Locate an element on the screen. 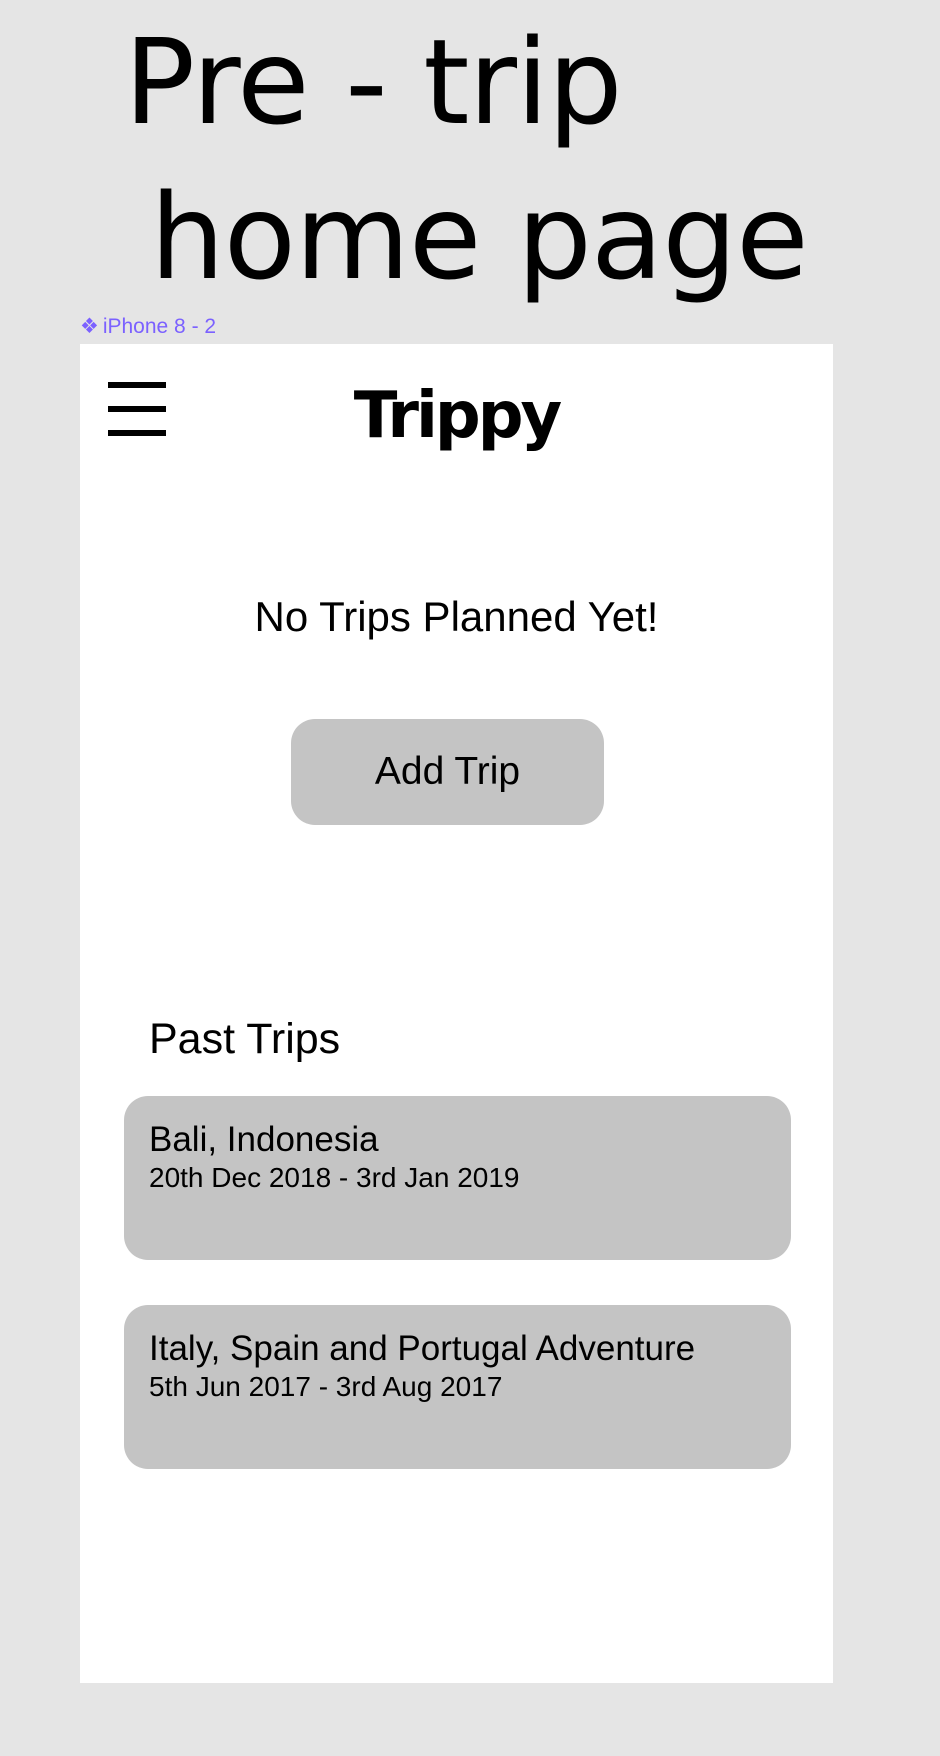  trip-name: Italy, Spain and Portugal Adventure is located at coordinates (422, 1348).